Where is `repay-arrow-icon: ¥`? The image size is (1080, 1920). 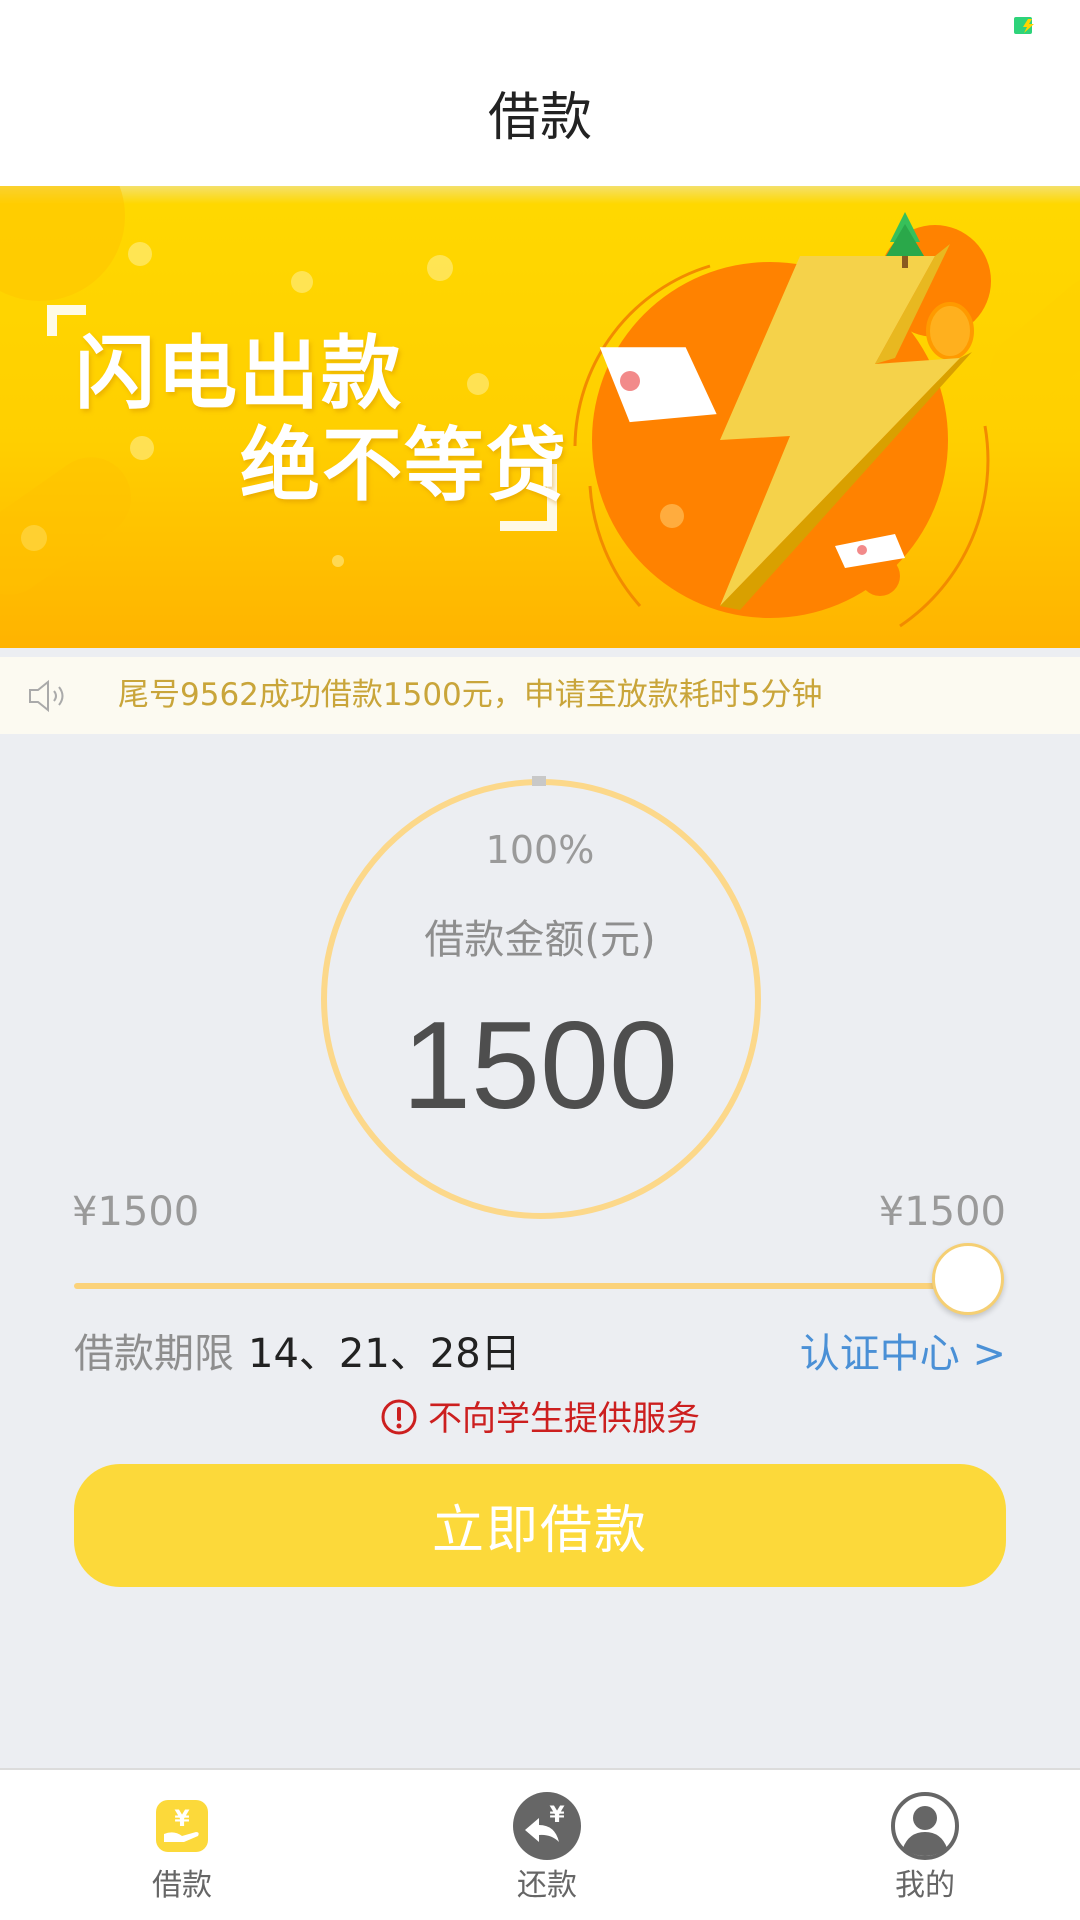 repay-arrow-icon: ¥ is located at coordinates (547, 1826).